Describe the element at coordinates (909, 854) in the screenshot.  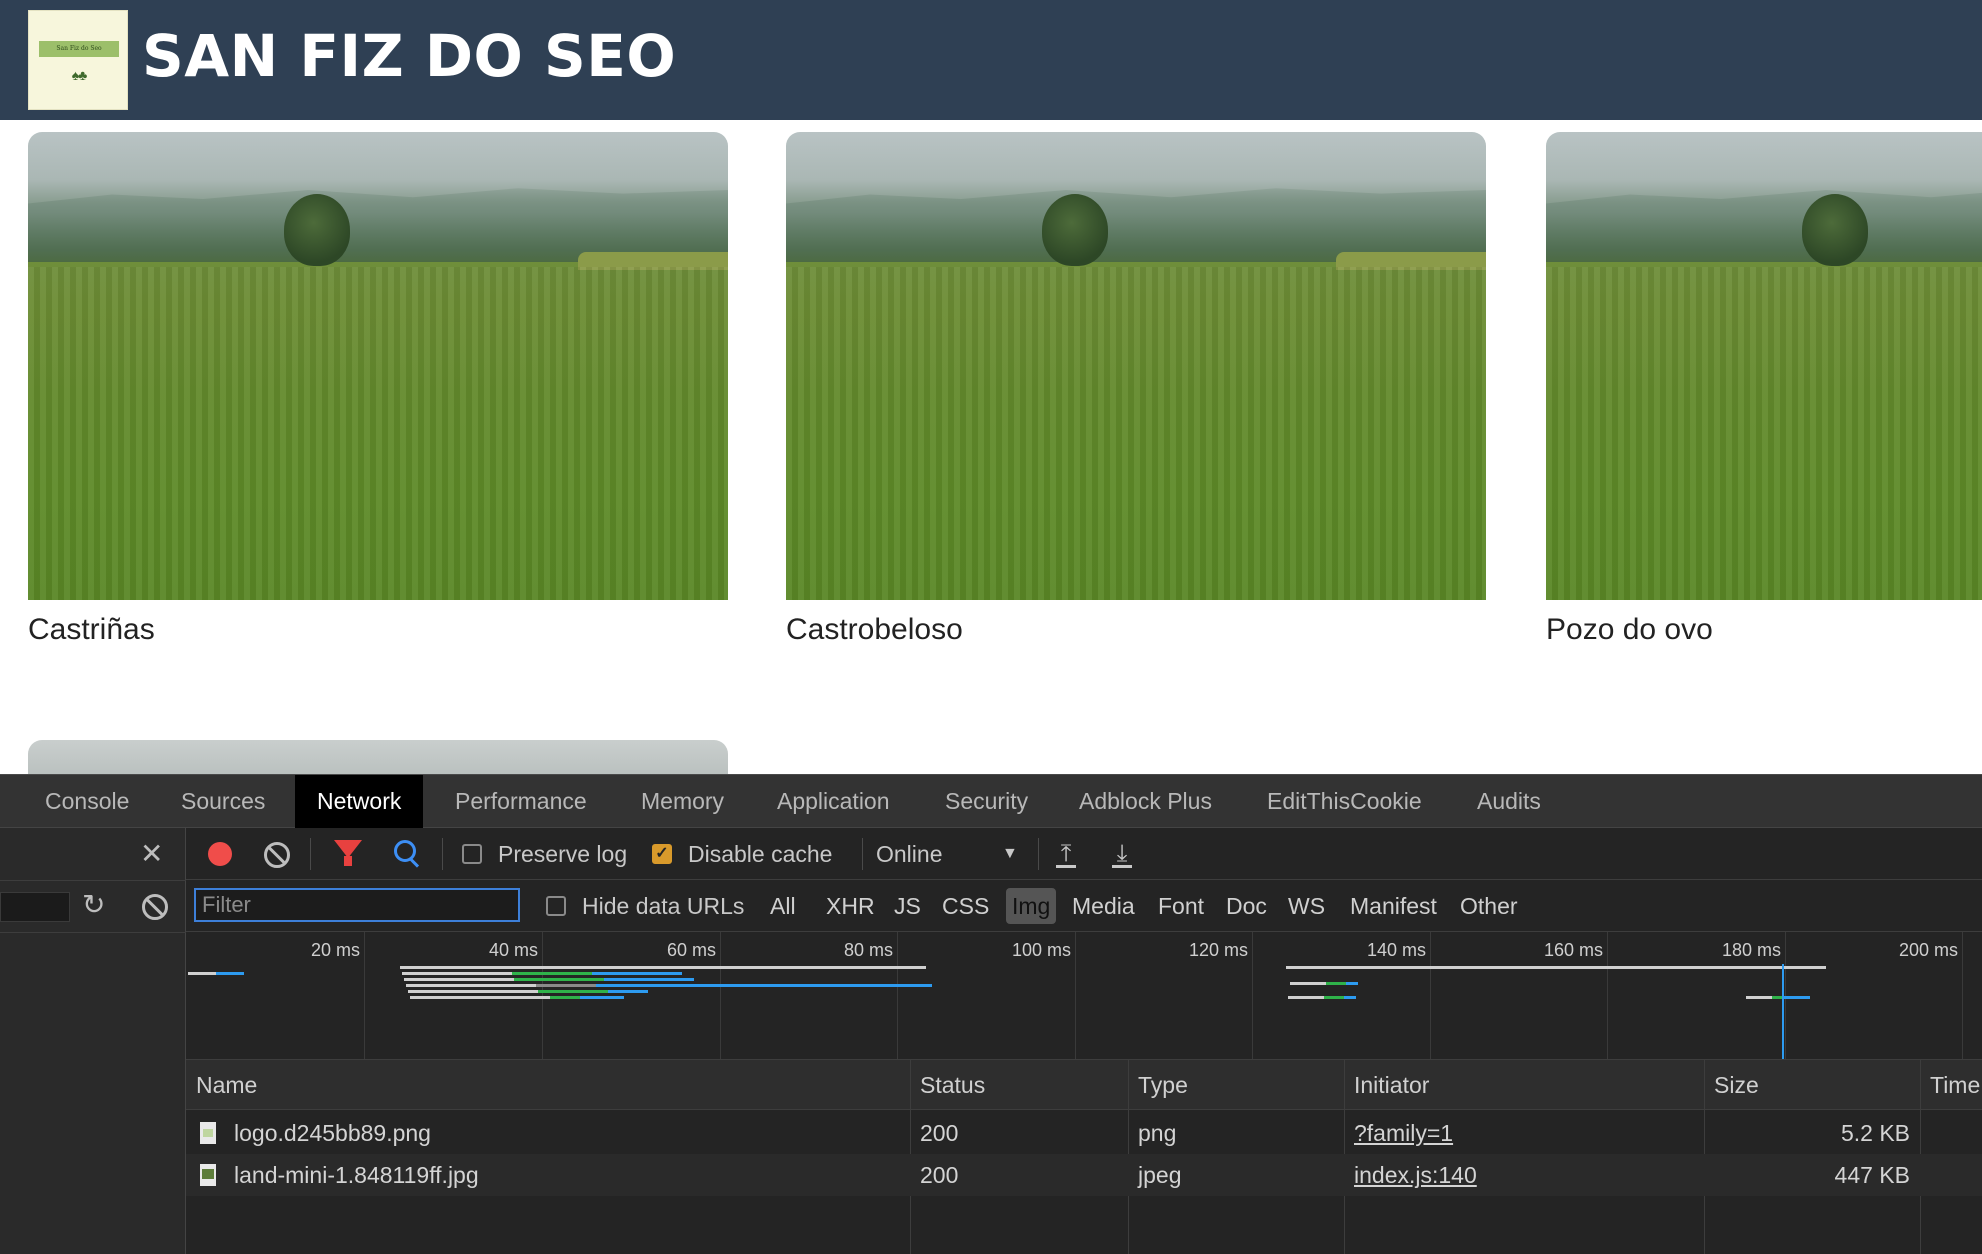
I see `throttle-select: Online` at that location.